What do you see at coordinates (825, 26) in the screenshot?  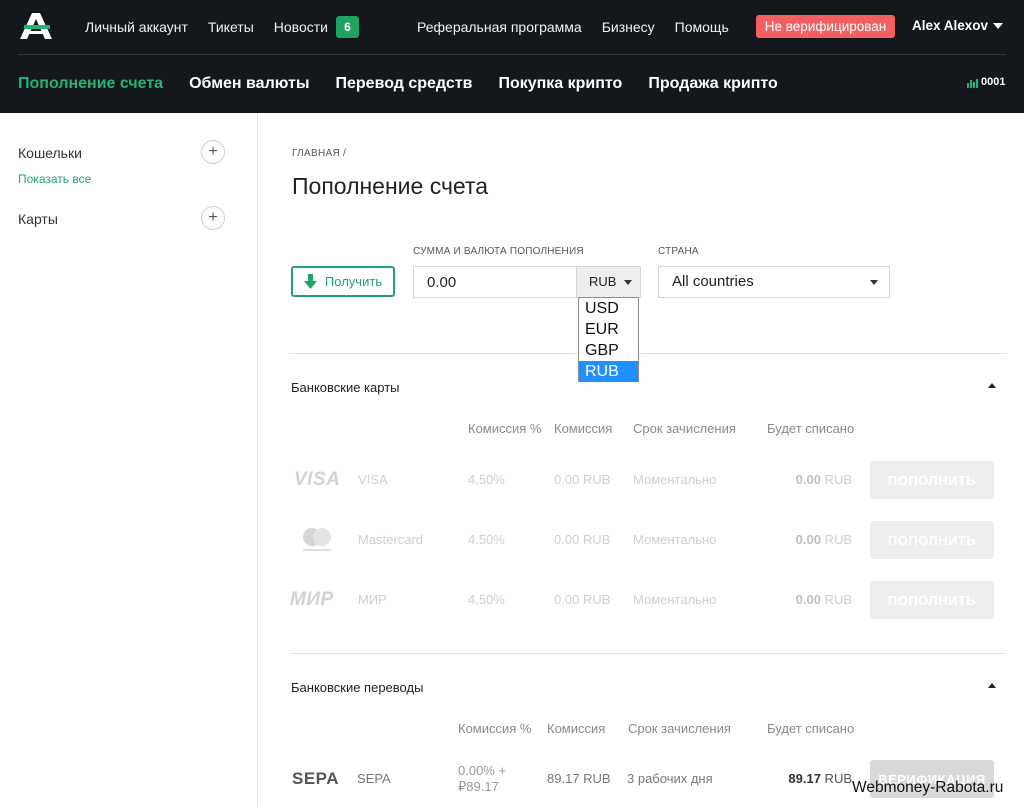 I see `not-verified-badge: Не верифицирован` at bounding box center [825, 26].